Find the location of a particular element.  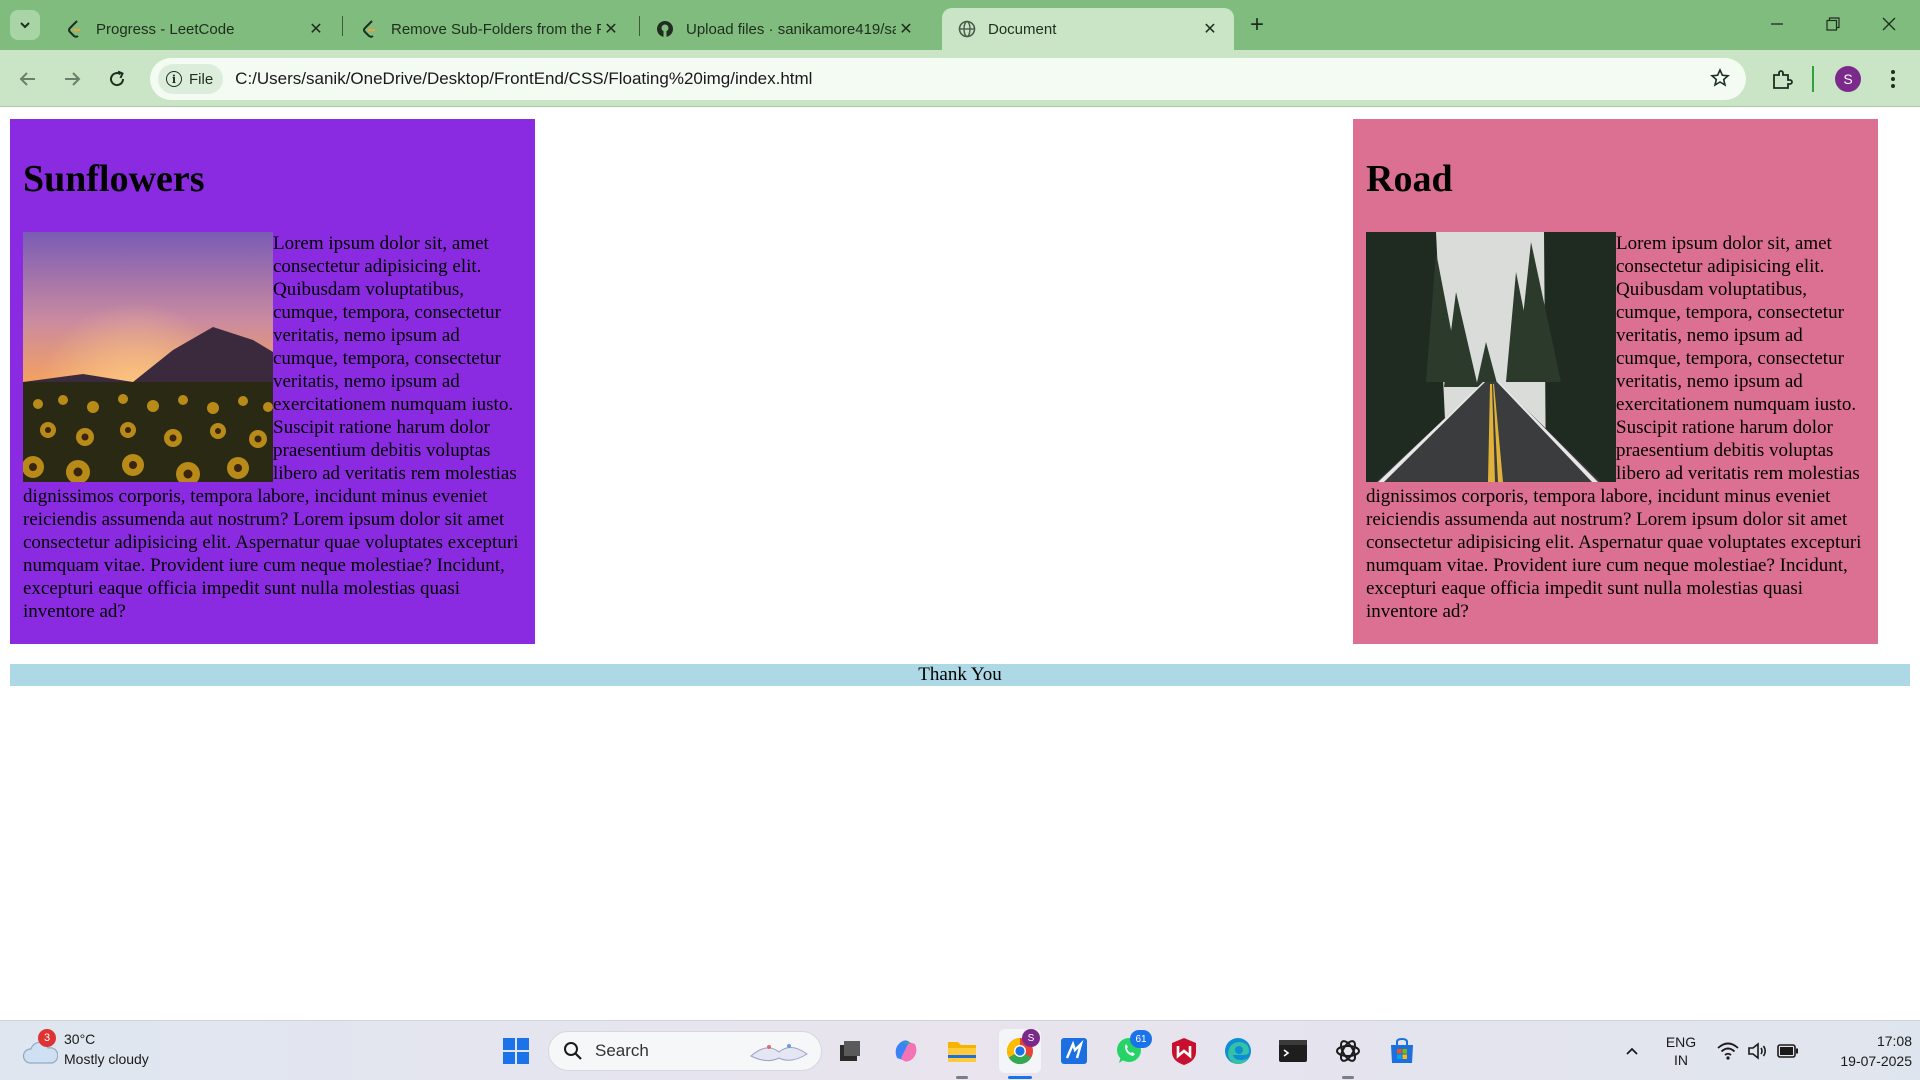

volume-icon is located at coordinates (1757, 1051).